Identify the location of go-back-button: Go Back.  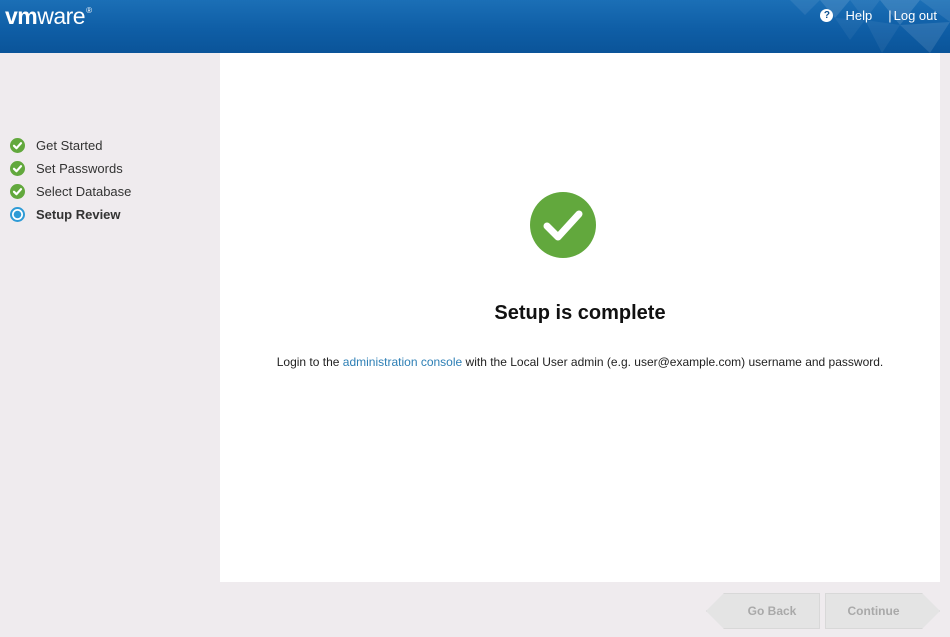
(763, 611).